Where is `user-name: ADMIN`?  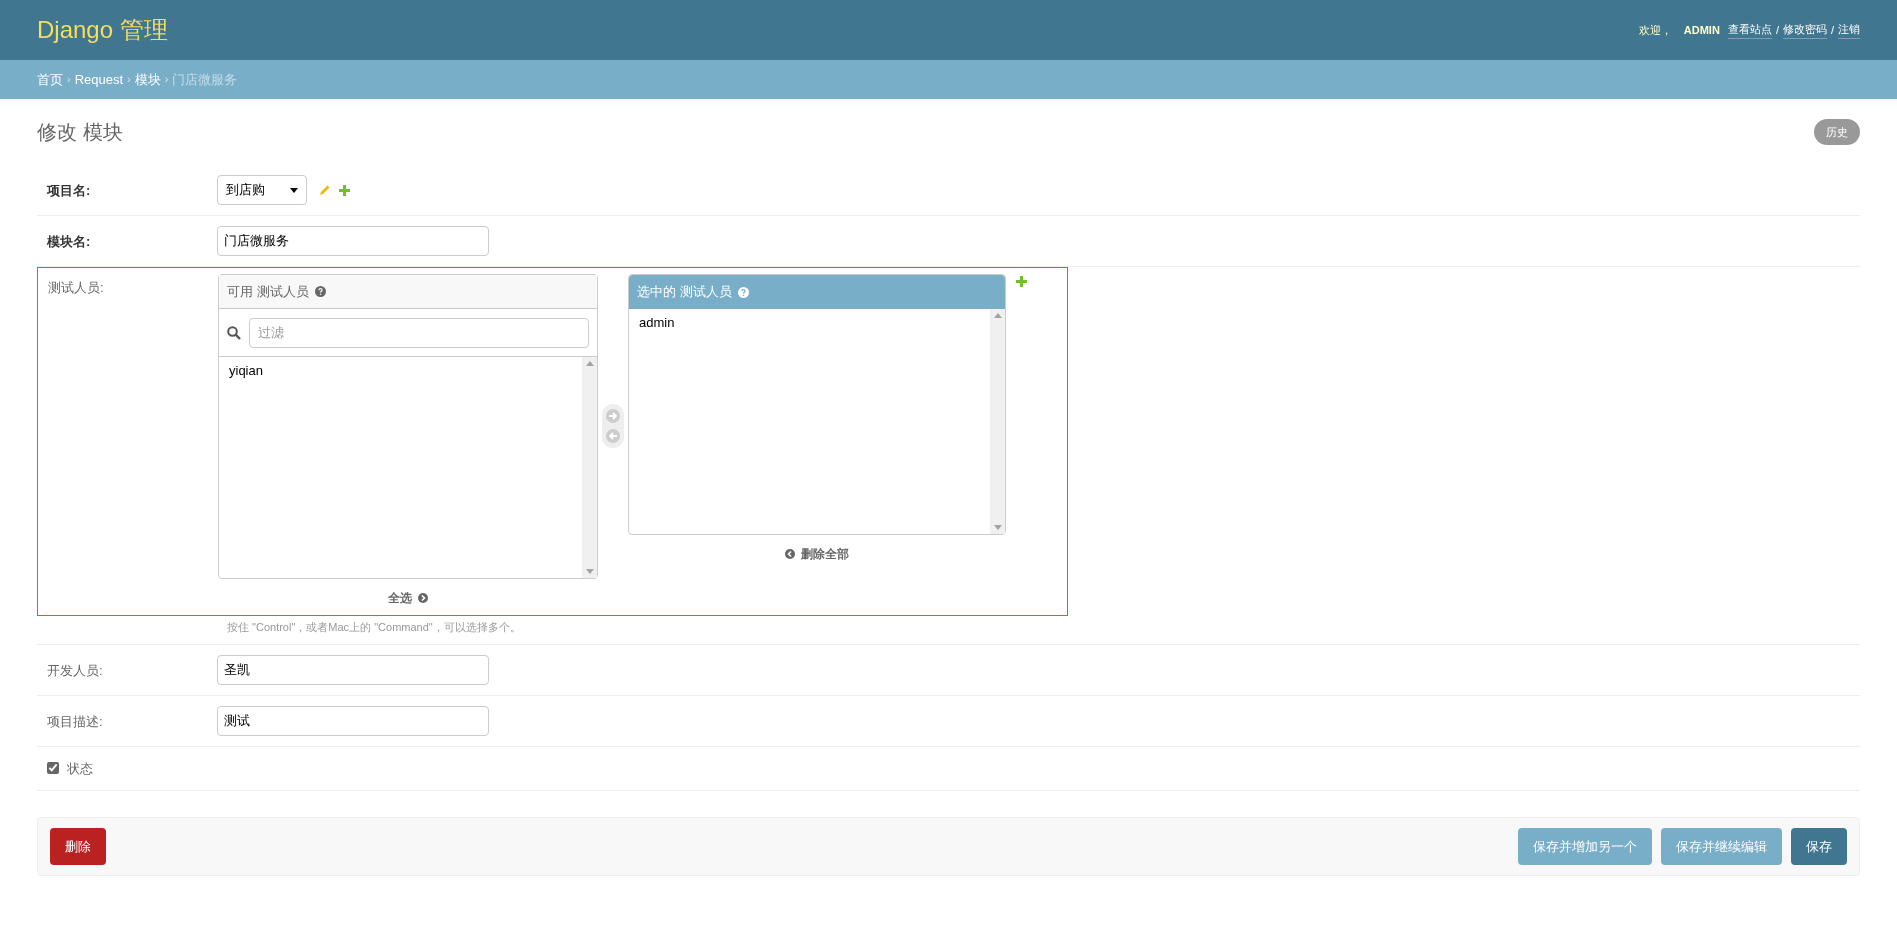 user-name: ADMIN is located at coordinates (1701, 30).